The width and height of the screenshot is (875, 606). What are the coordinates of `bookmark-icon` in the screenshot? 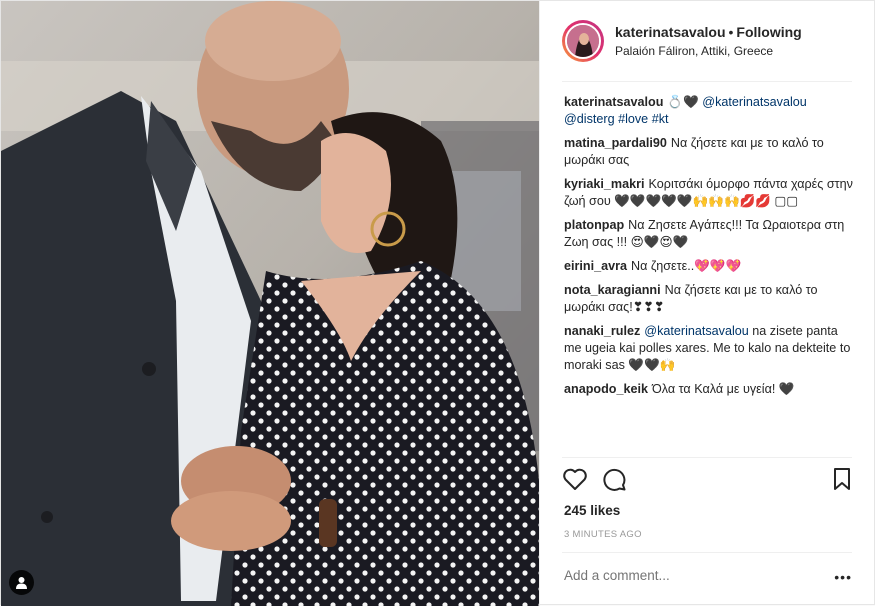 It's located at (842, 481).